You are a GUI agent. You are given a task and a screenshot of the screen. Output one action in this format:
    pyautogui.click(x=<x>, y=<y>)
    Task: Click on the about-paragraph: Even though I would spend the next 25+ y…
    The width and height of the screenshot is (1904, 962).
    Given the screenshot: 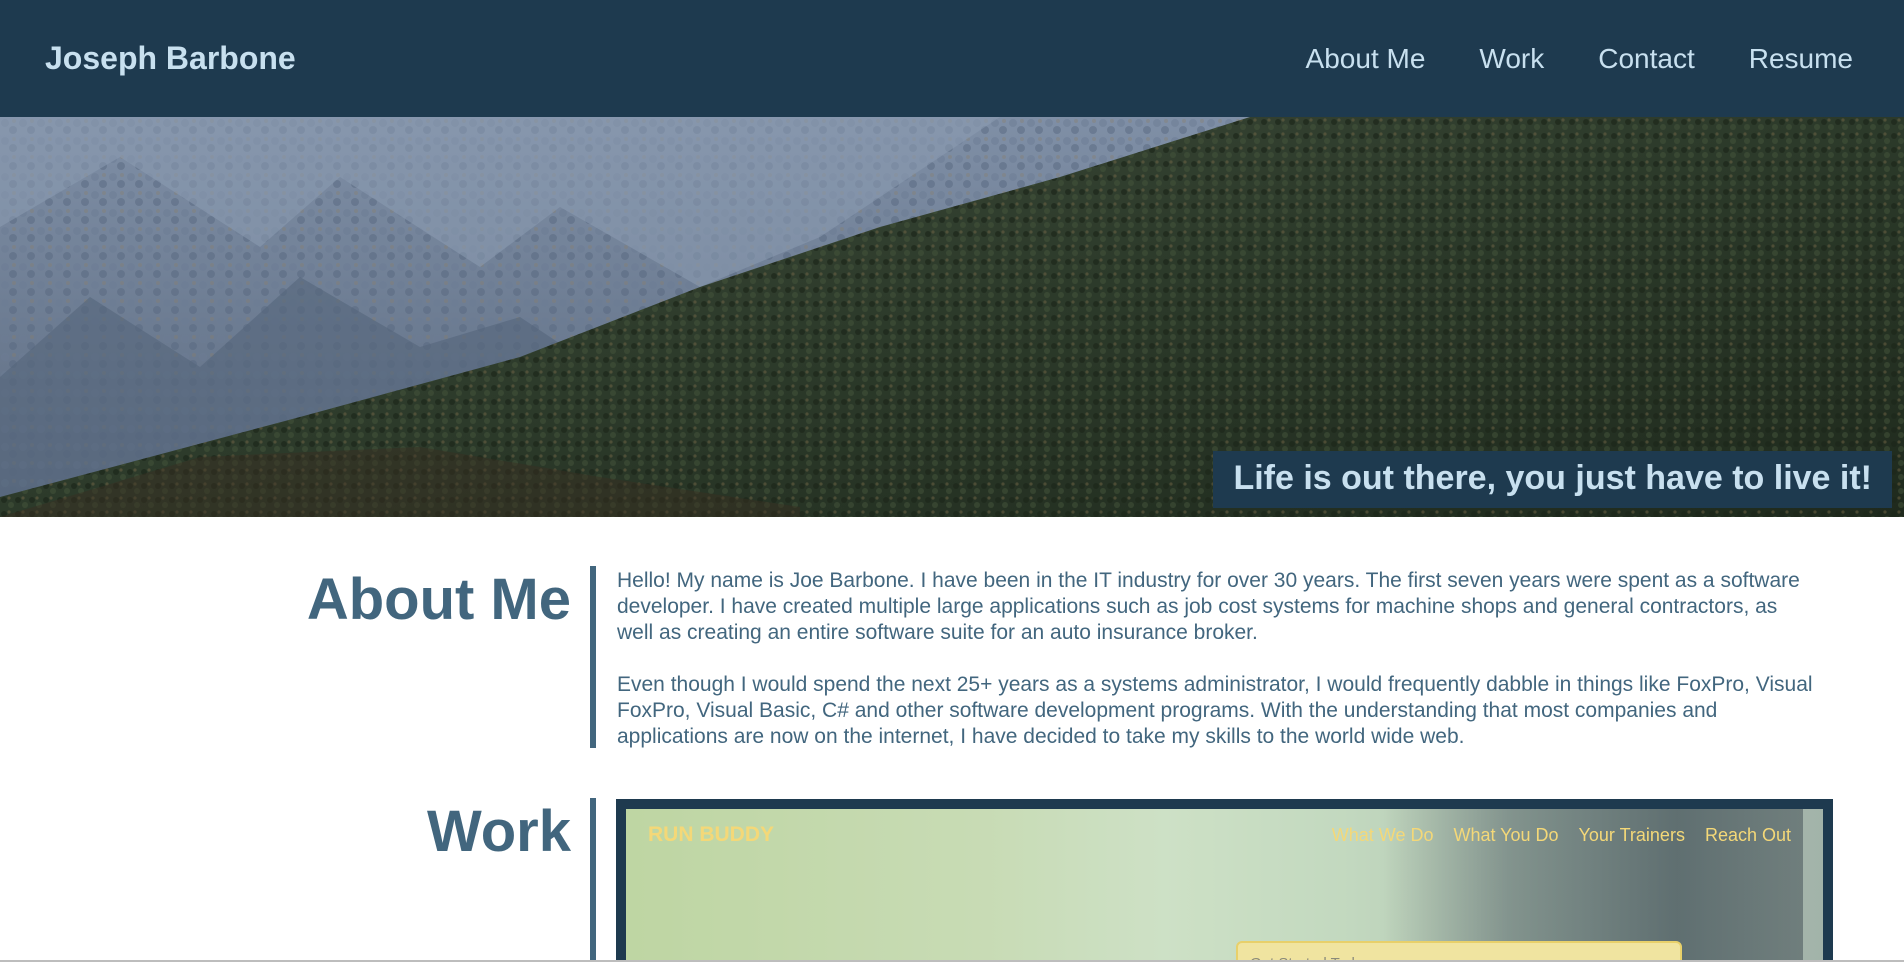 What is the action you would take?
    pyautogui.click(x=1215, y=710)
    